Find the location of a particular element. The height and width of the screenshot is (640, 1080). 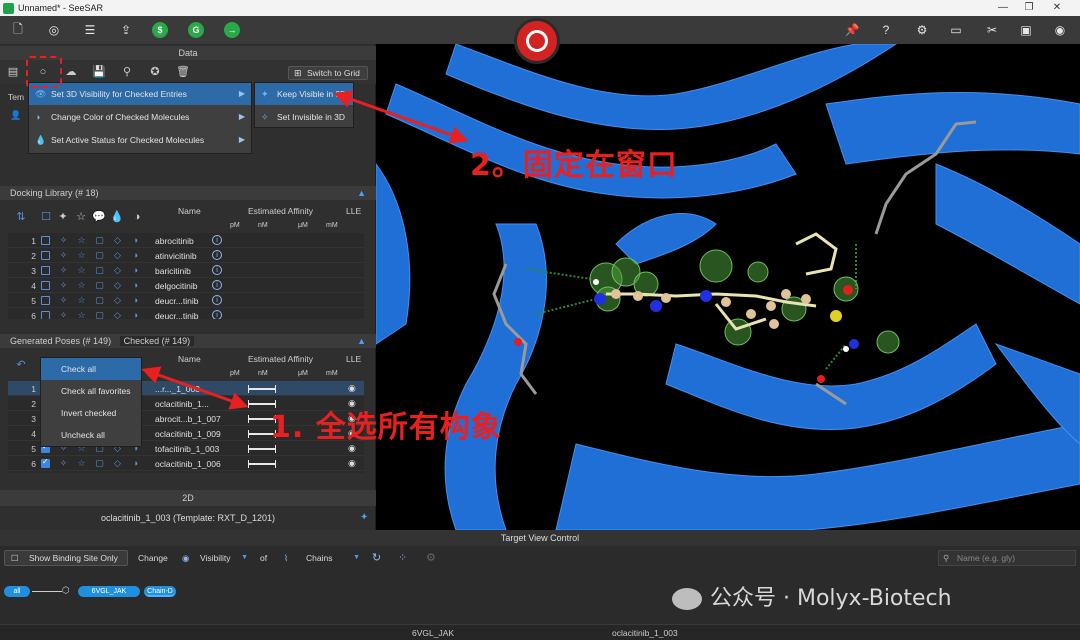

protein-mode-icon: ◎ is located at coordinates (54, 30).